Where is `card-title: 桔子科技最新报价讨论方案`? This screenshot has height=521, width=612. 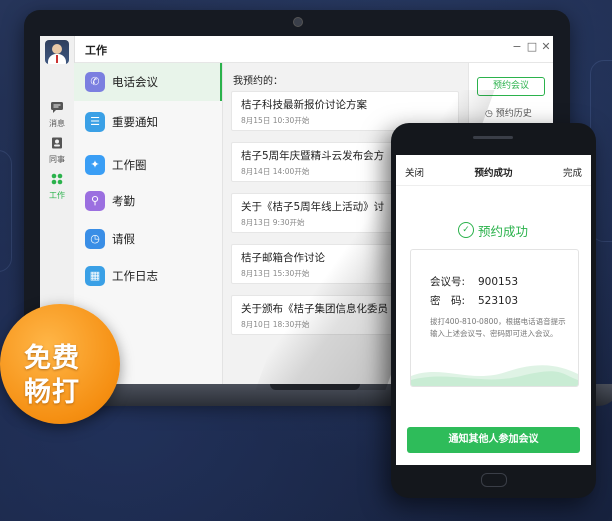 card-title: 桔子科技最新报价讨论方案 is located at coordinates (304, 105).